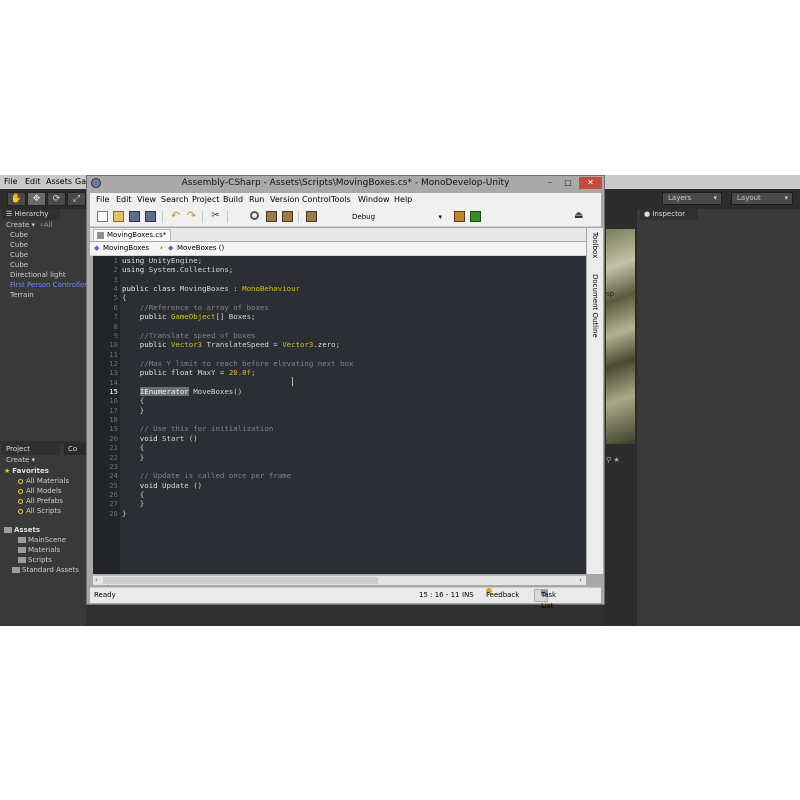 This screenshot has width=800, height=800. I want to click on save-all-icon, so click(150, 216).